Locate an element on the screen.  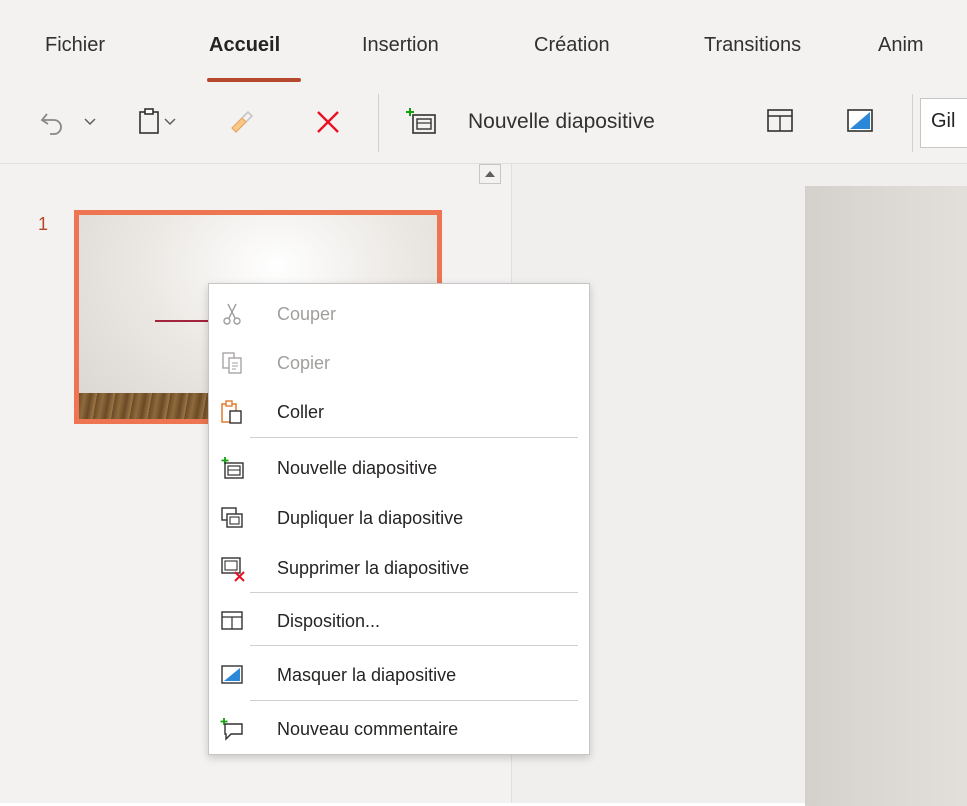
comment-icon is located at coordinates (232, 729).